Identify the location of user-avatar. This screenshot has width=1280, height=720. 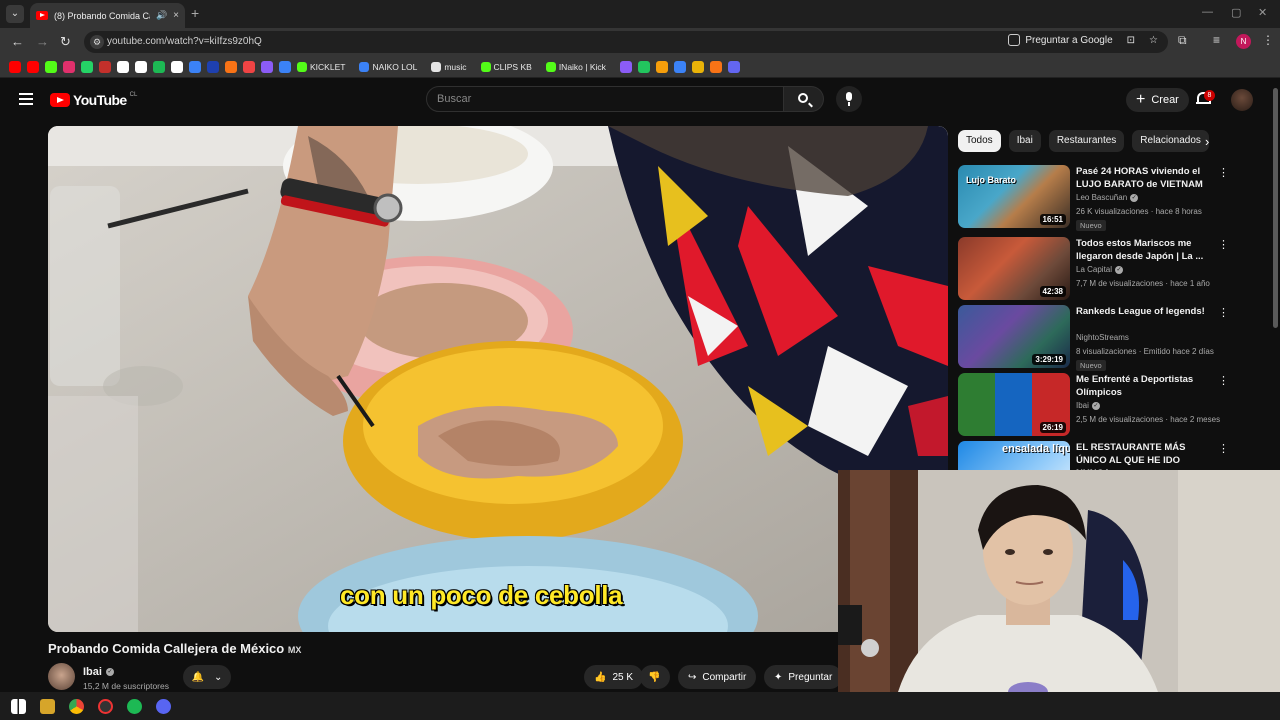
(1242, 100).